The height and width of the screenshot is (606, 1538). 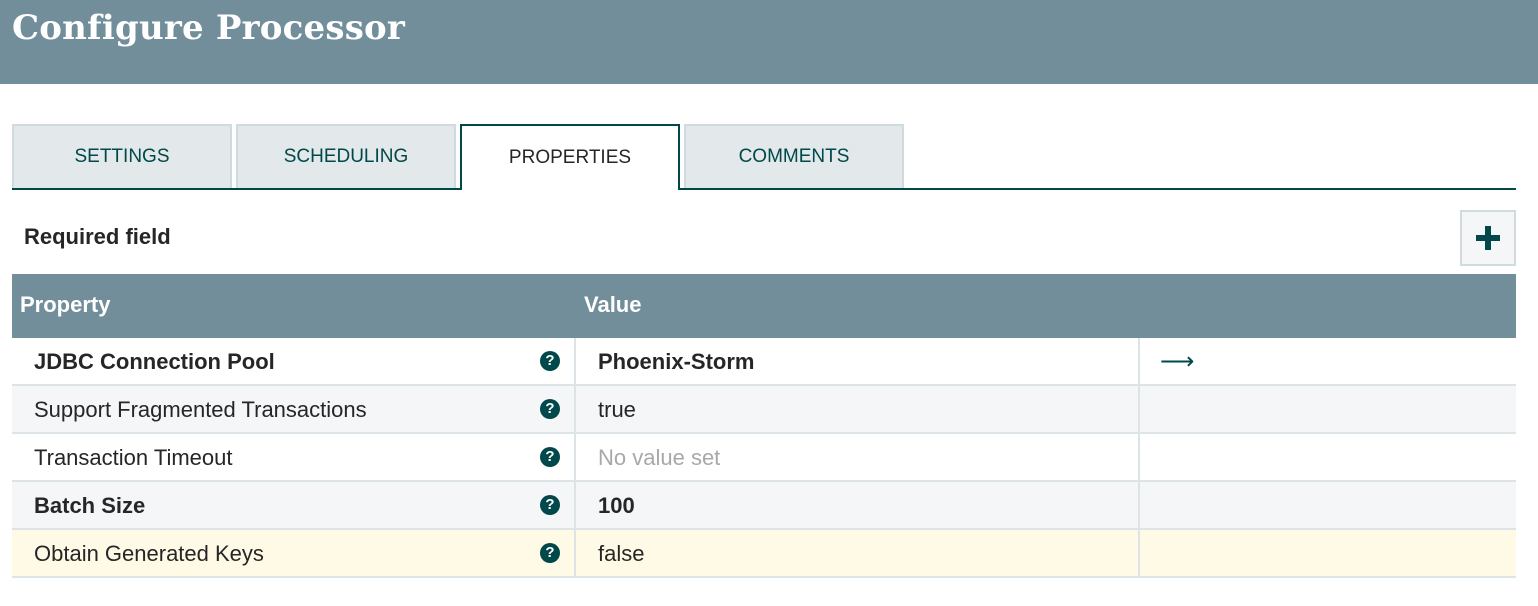 I want to click on dialog-title: Configure Processor, so click(x=209, y=28).